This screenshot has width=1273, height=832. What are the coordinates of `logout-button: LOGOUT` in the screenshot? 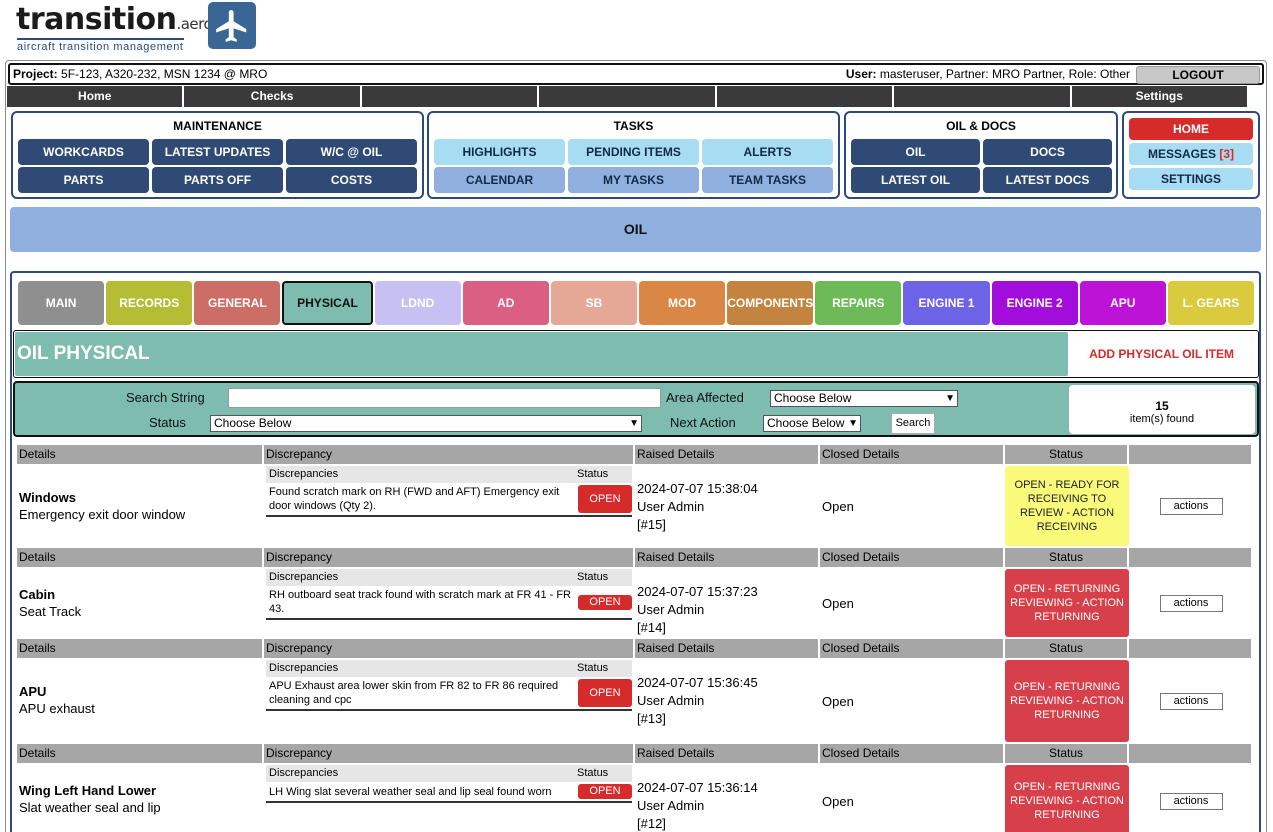 It's located at (1198, 75).